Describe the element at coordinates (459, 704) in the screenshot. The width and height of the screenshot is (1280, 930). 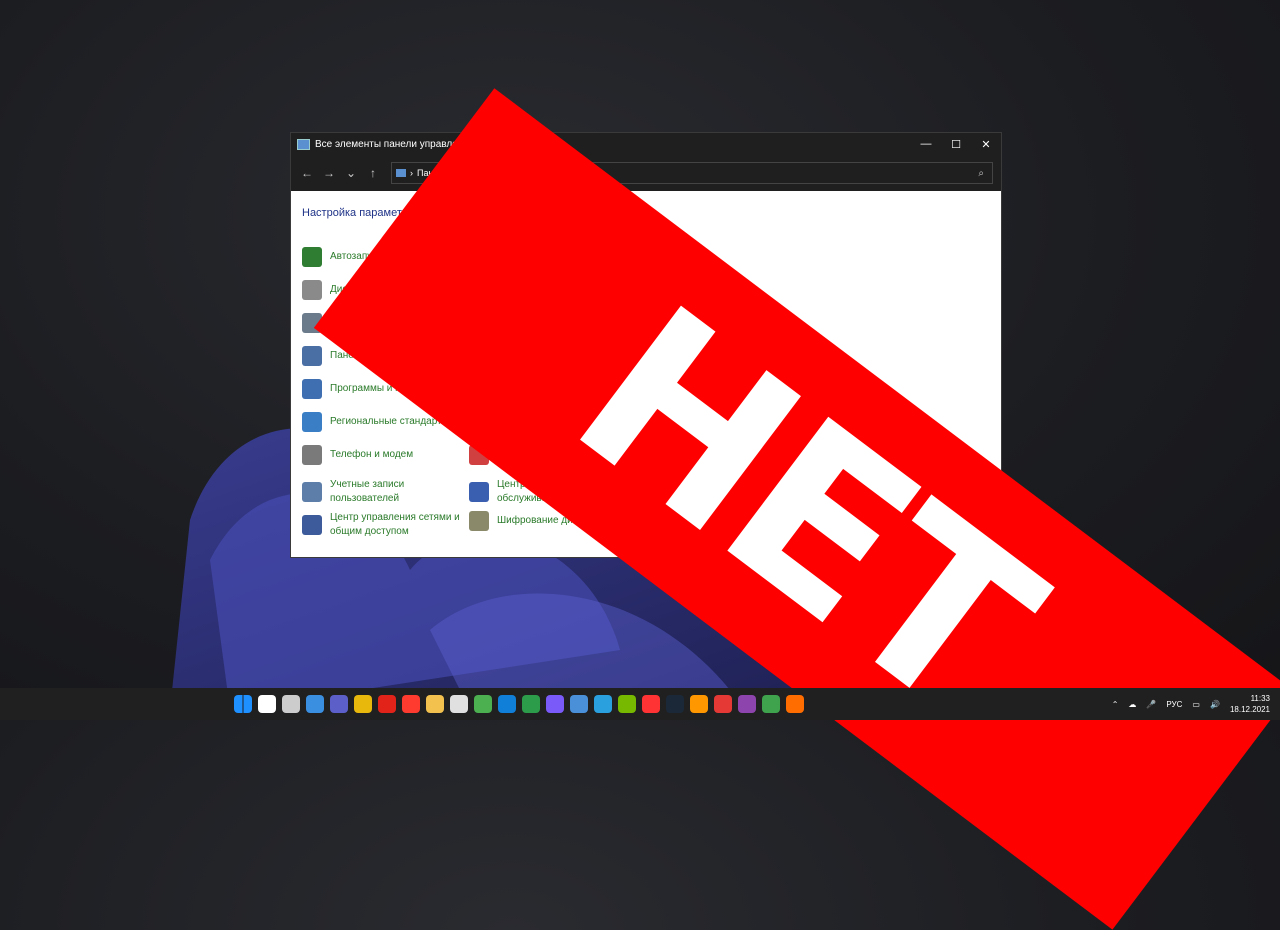
I see `notepad-icon` at that location.